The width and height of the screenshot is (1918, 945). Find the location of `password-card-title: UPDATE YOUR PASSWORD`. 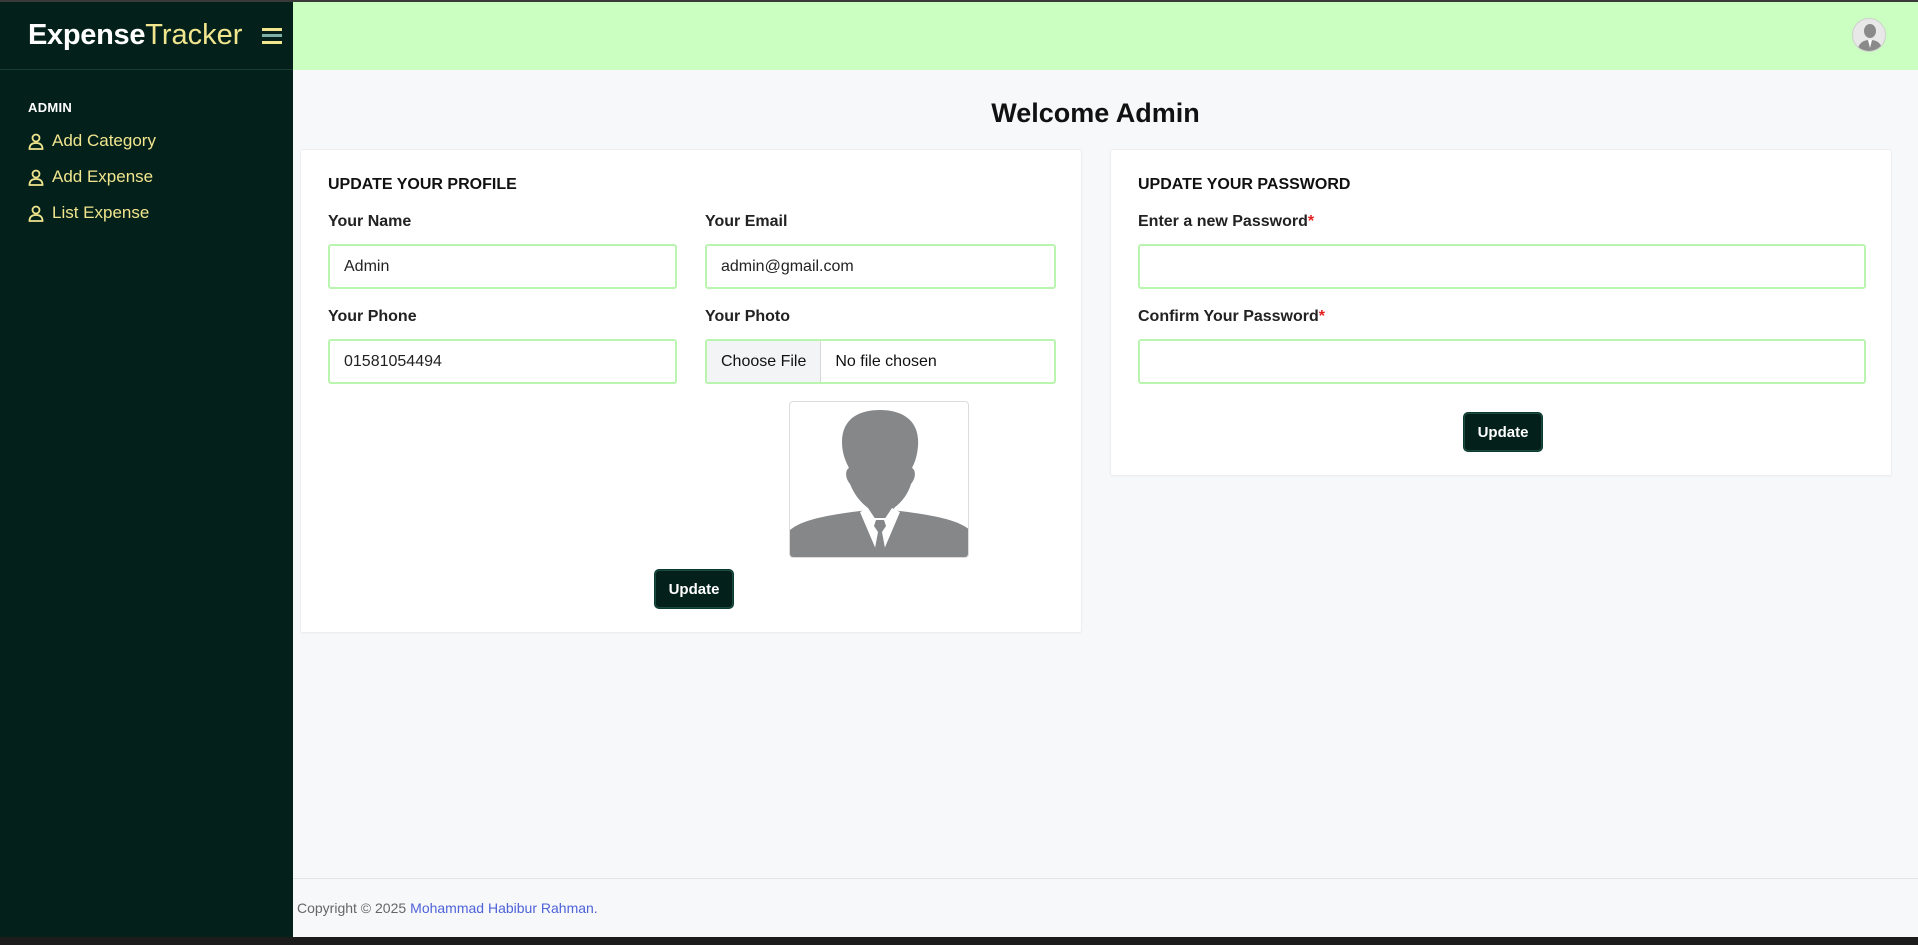

password-card-title: UPDATE YOUR PASSWORD is located at coordinates (1244, 184).